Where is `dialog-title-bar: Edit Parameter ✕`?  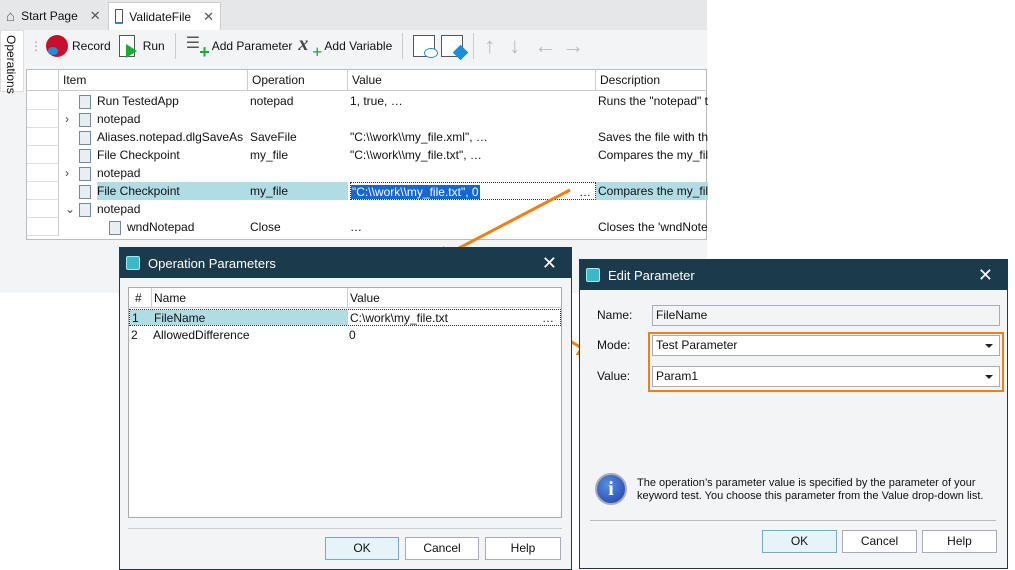
dialog-title-bar: Edit Parameter ✕ is located at coordinates (793, 275).